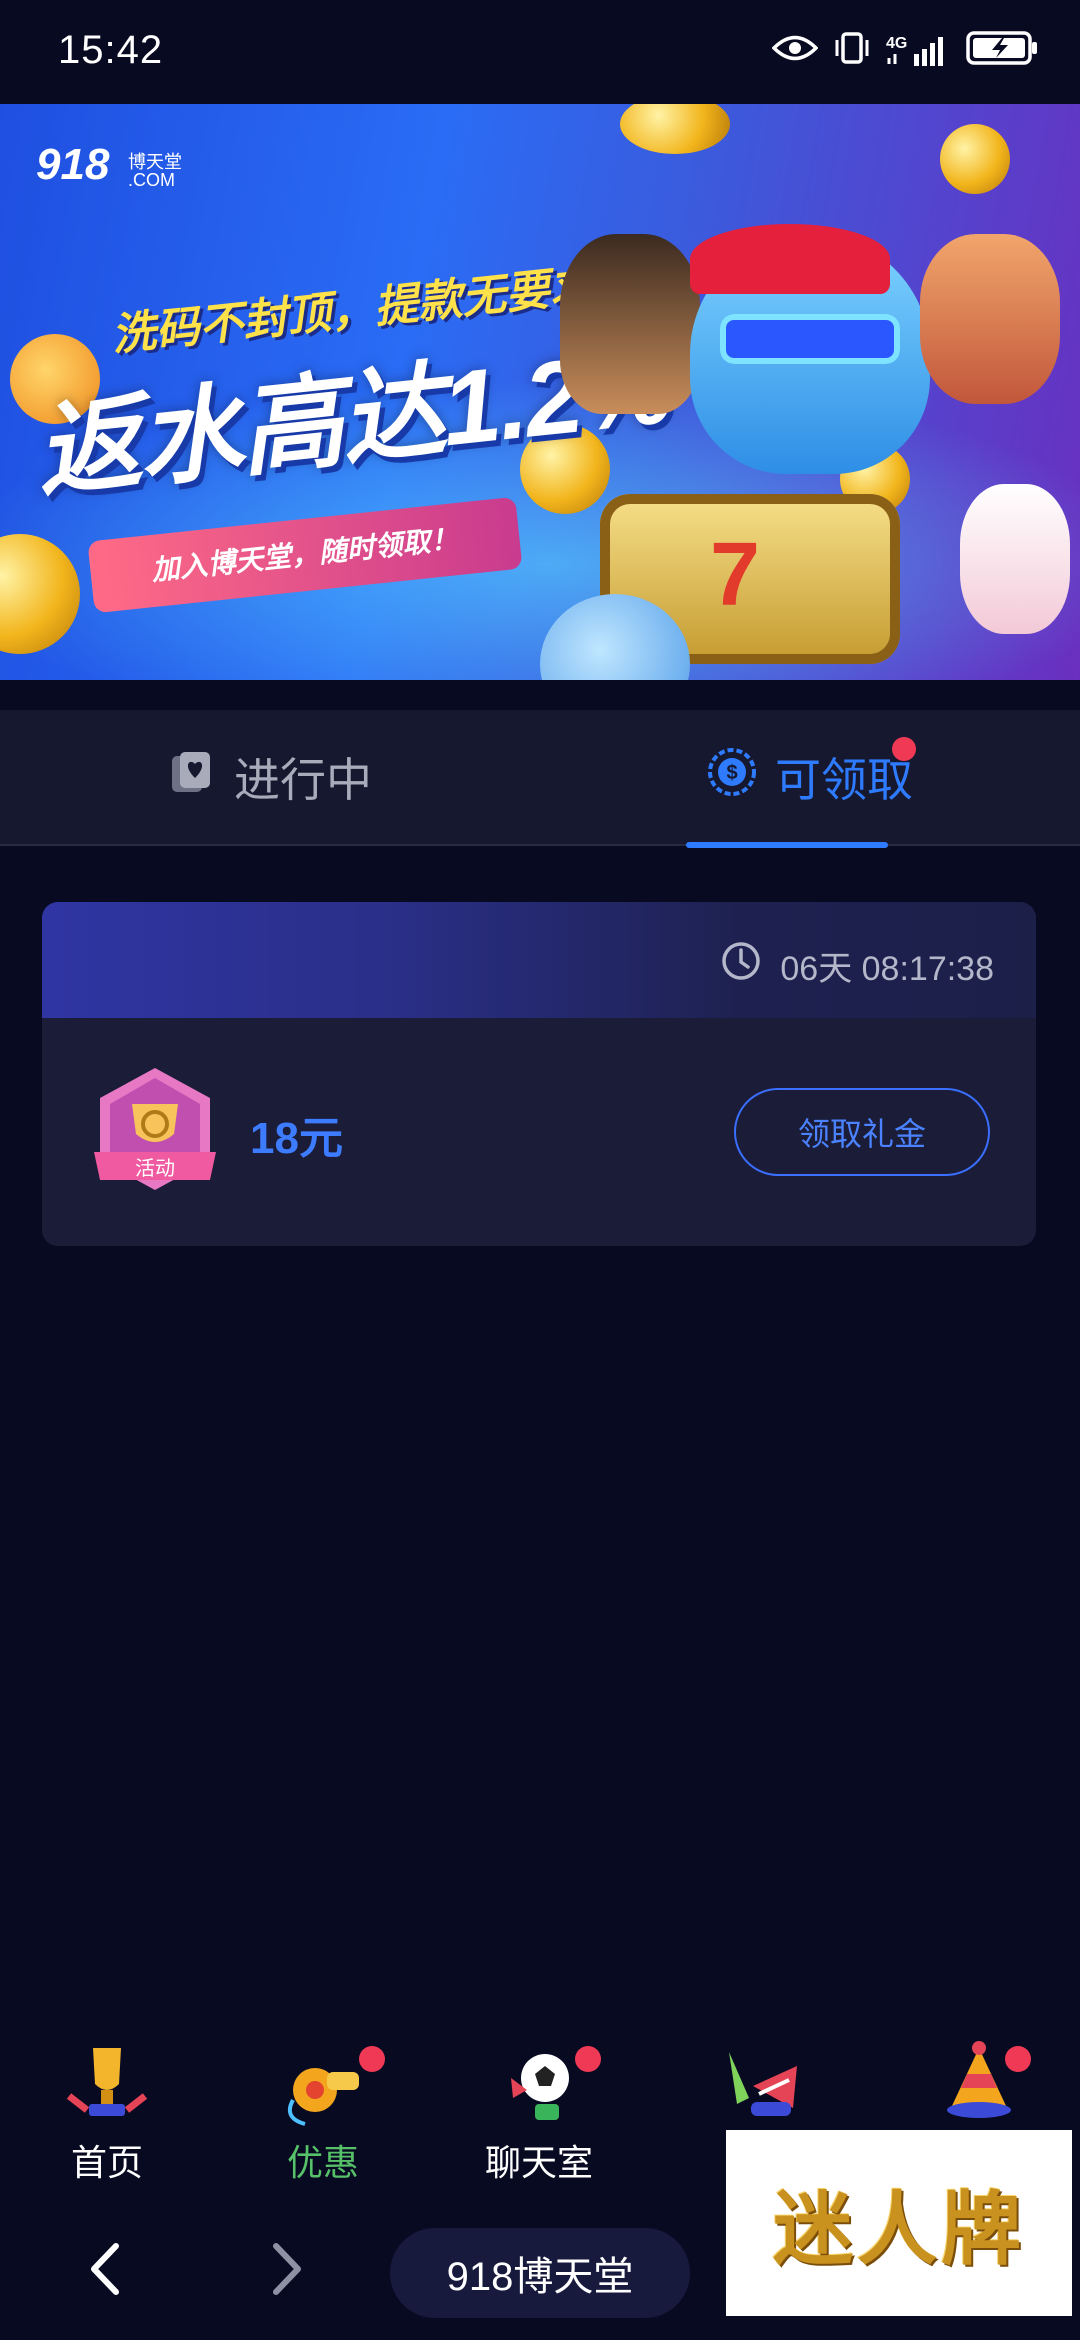  I want to click on seven-symbol: 7, so click(735, 575).